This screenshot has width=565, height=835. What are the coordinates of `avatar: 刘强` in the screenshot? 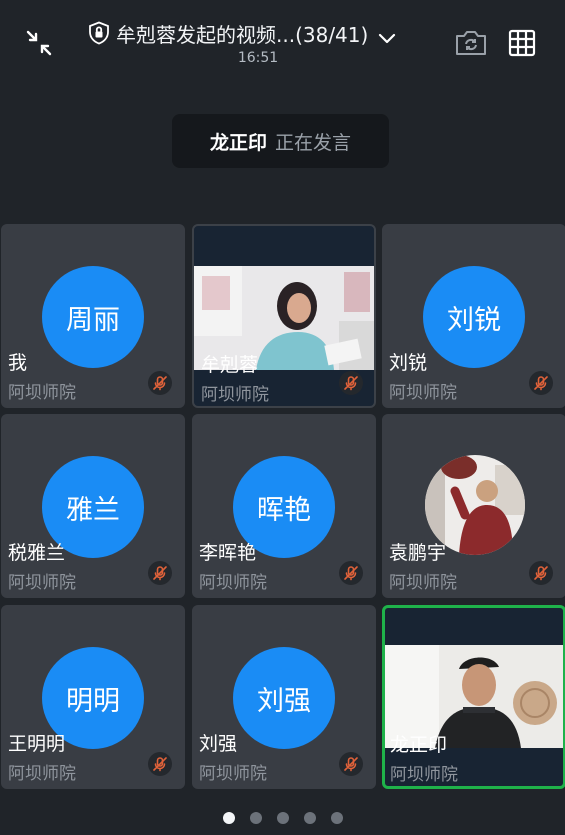 It's located at (284, 698).